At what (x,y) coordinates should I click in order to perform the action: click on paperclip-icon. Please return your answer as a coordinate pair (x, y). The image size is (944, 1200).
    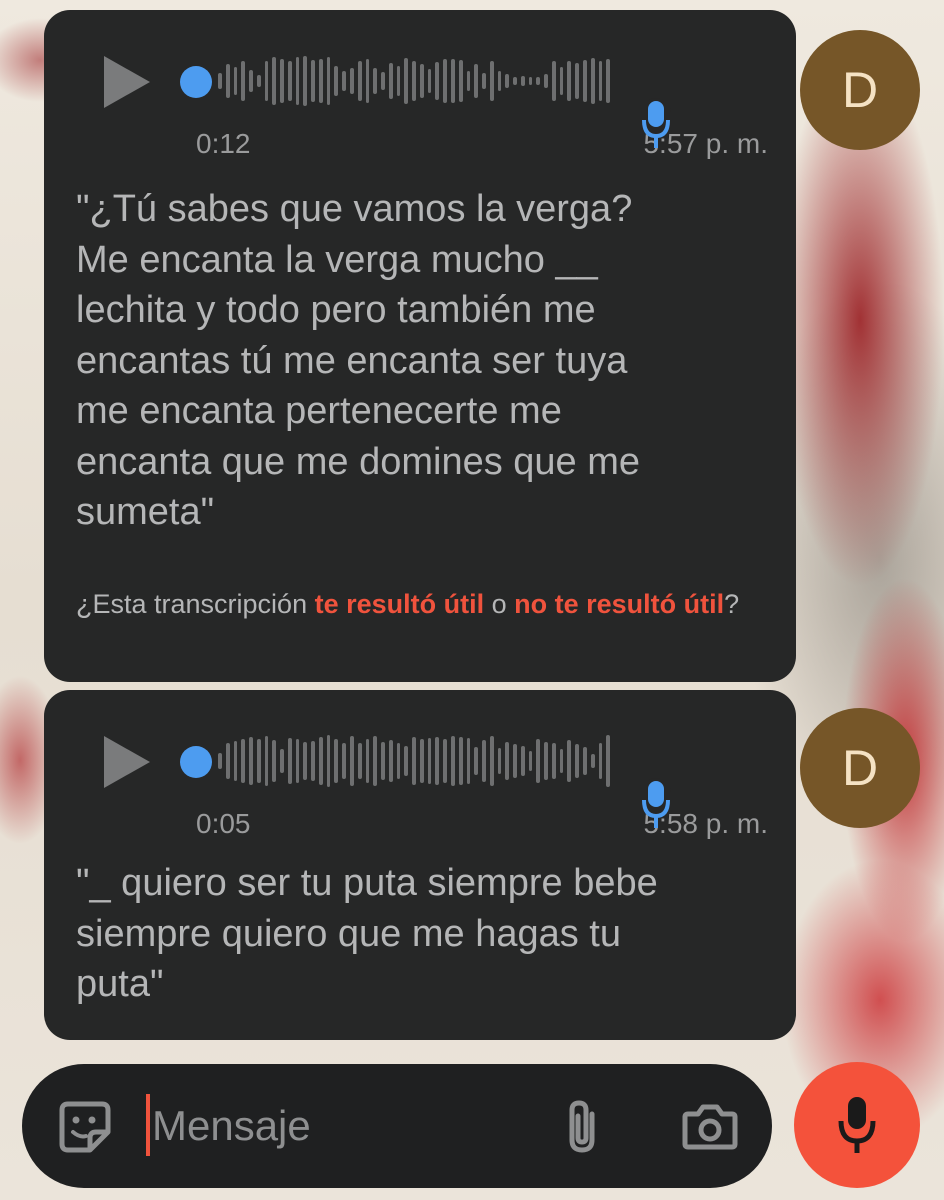
    Looking at the image, I should click on (583, 1127).